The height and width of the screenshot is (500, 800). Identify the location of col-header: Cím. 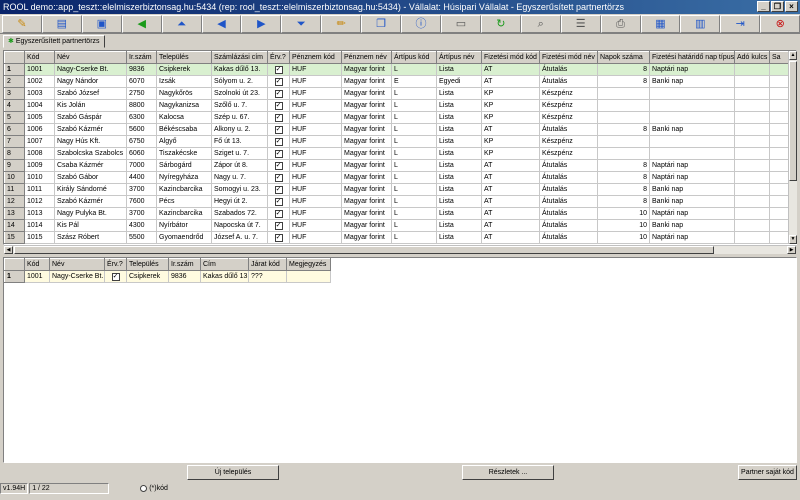
(224, 264).